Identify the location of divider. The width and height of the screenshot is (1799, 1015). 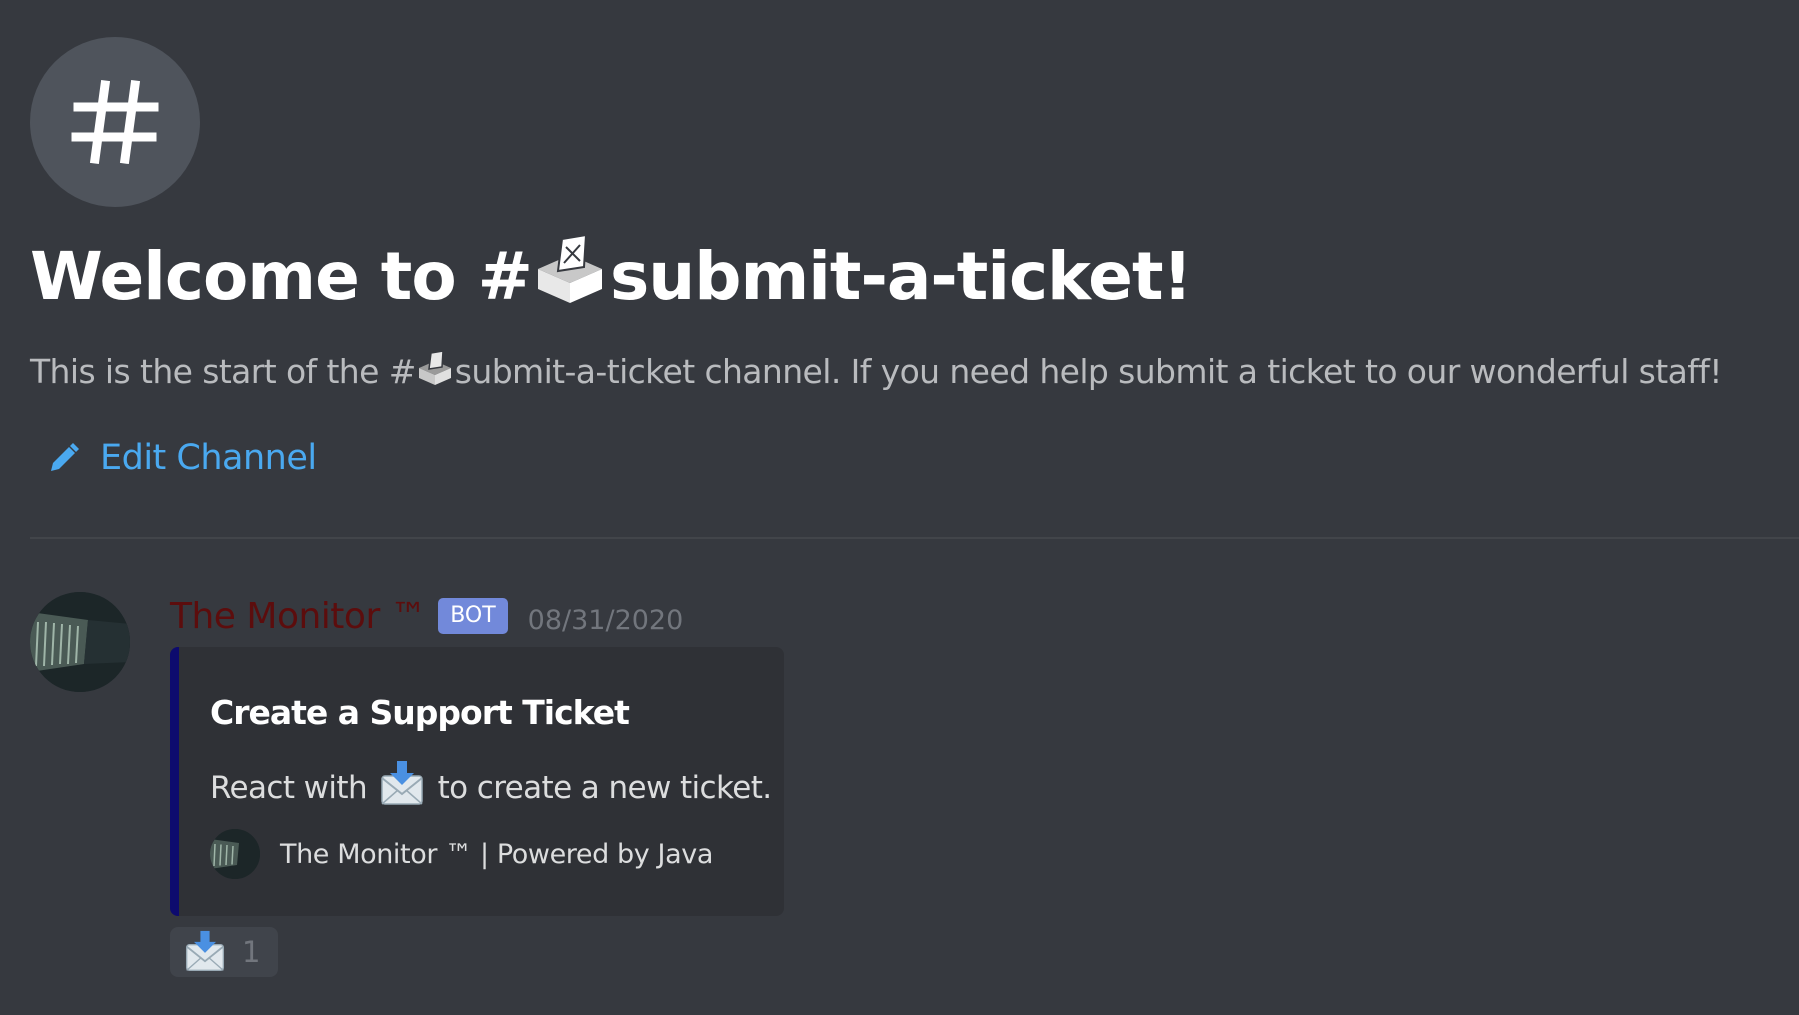
(914, 538).